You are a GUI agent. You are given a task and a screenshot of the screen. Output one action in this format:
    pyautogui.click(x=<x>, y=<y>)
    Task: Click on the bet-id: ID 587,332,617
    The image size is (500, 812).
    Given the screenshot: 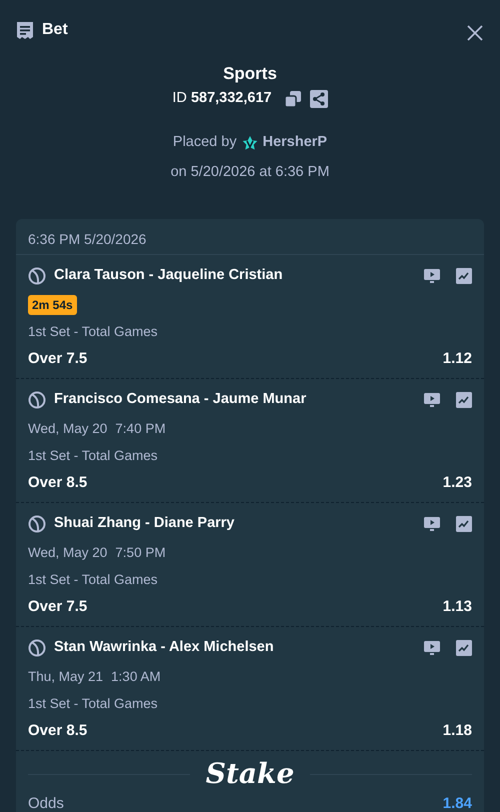 What is the action you would take?
    pyautogui.click(x=222, y=98)
    